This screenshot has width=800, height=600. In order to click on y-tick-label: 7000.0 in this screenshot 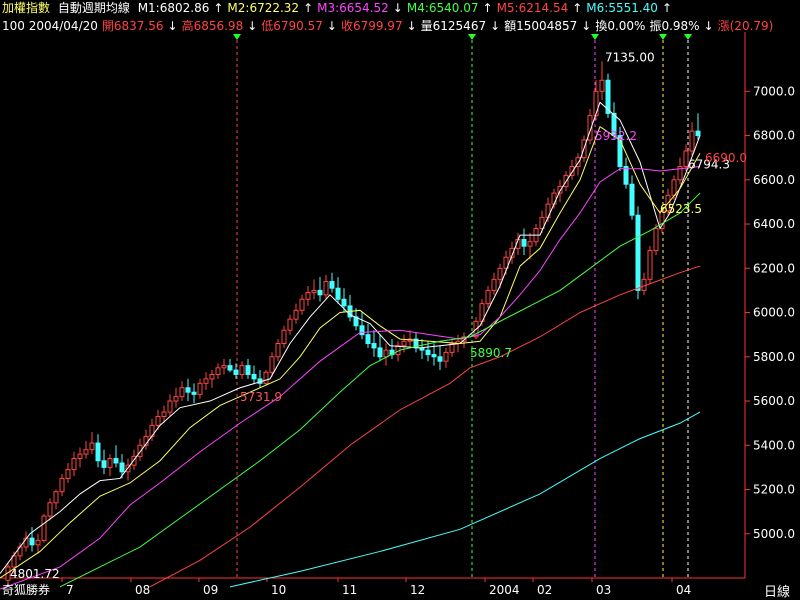, I will do `click(774, 91)`.